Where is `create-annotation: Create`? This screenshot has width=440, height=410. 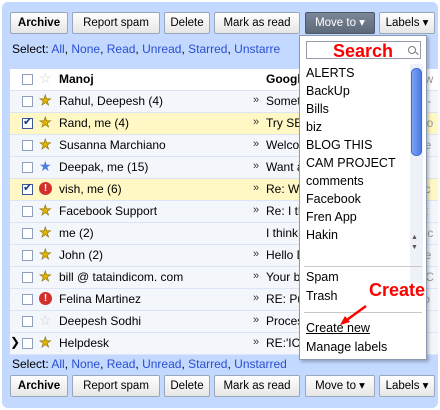 create-annotation: Create is located at coordinates (397, 290).